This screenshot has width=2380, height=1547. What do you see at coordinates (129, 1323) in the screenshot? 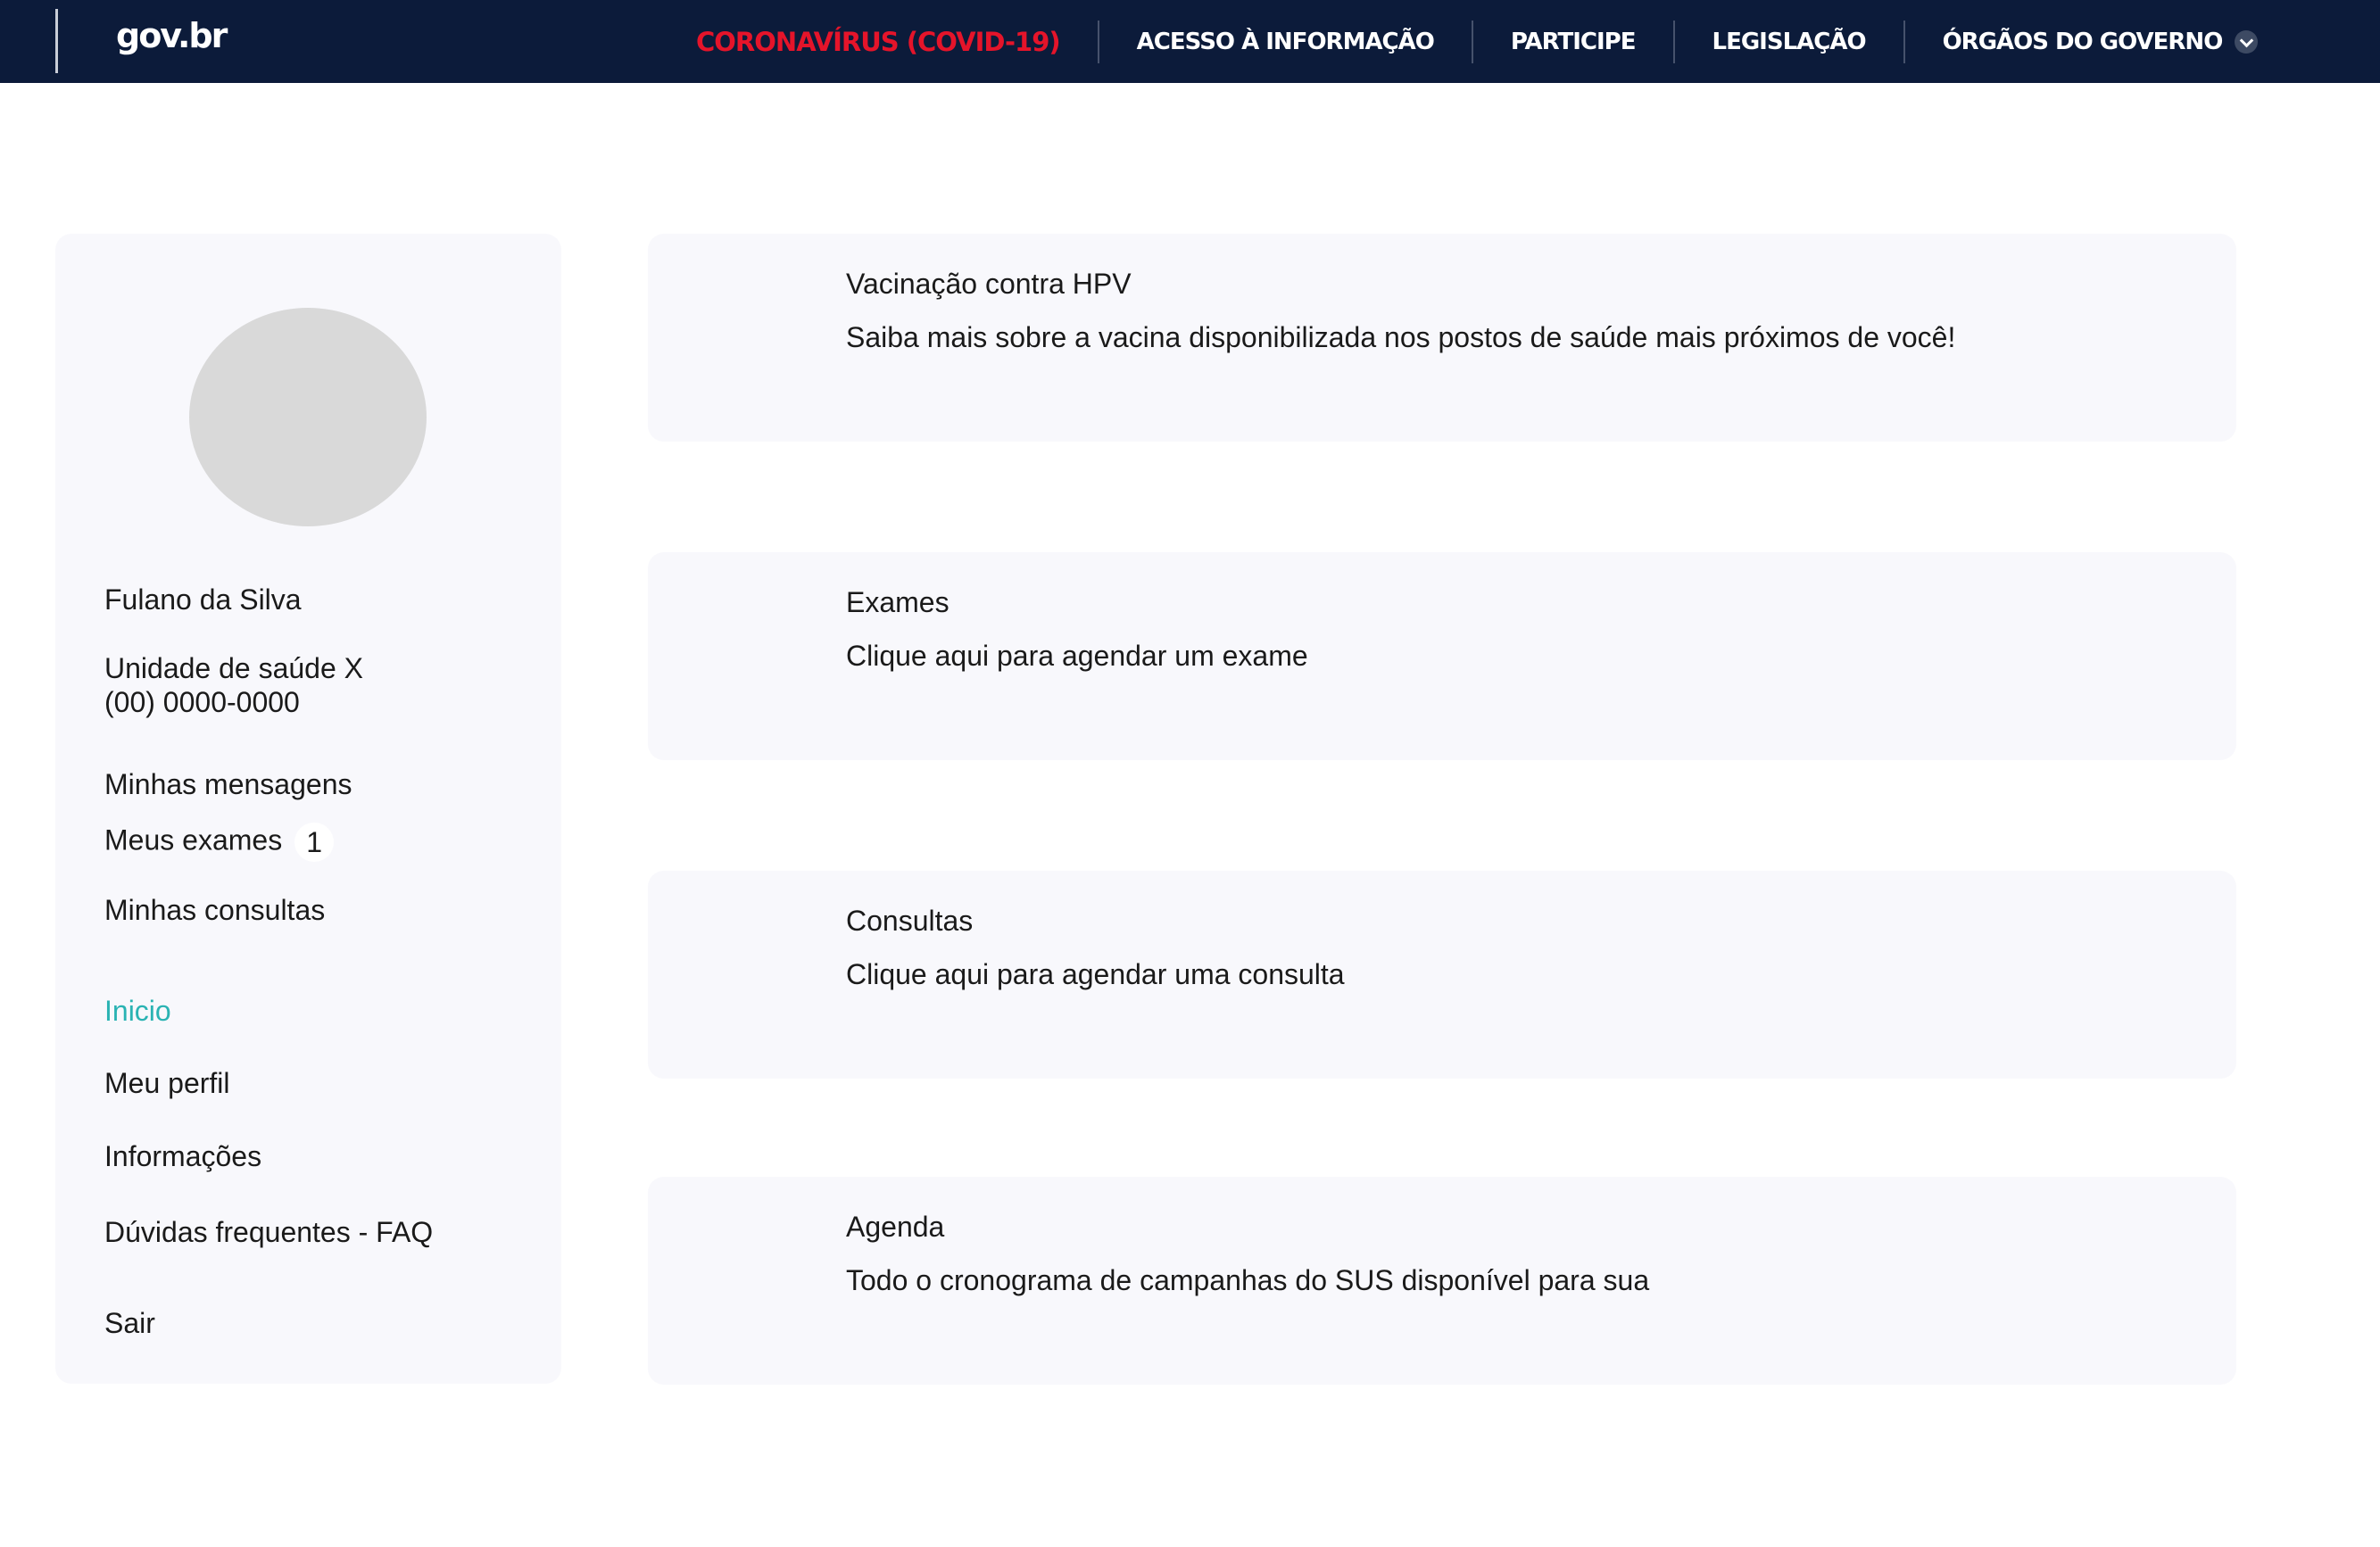
I see `menu-item-logout: Sair` at bounding box center [129, 1323].